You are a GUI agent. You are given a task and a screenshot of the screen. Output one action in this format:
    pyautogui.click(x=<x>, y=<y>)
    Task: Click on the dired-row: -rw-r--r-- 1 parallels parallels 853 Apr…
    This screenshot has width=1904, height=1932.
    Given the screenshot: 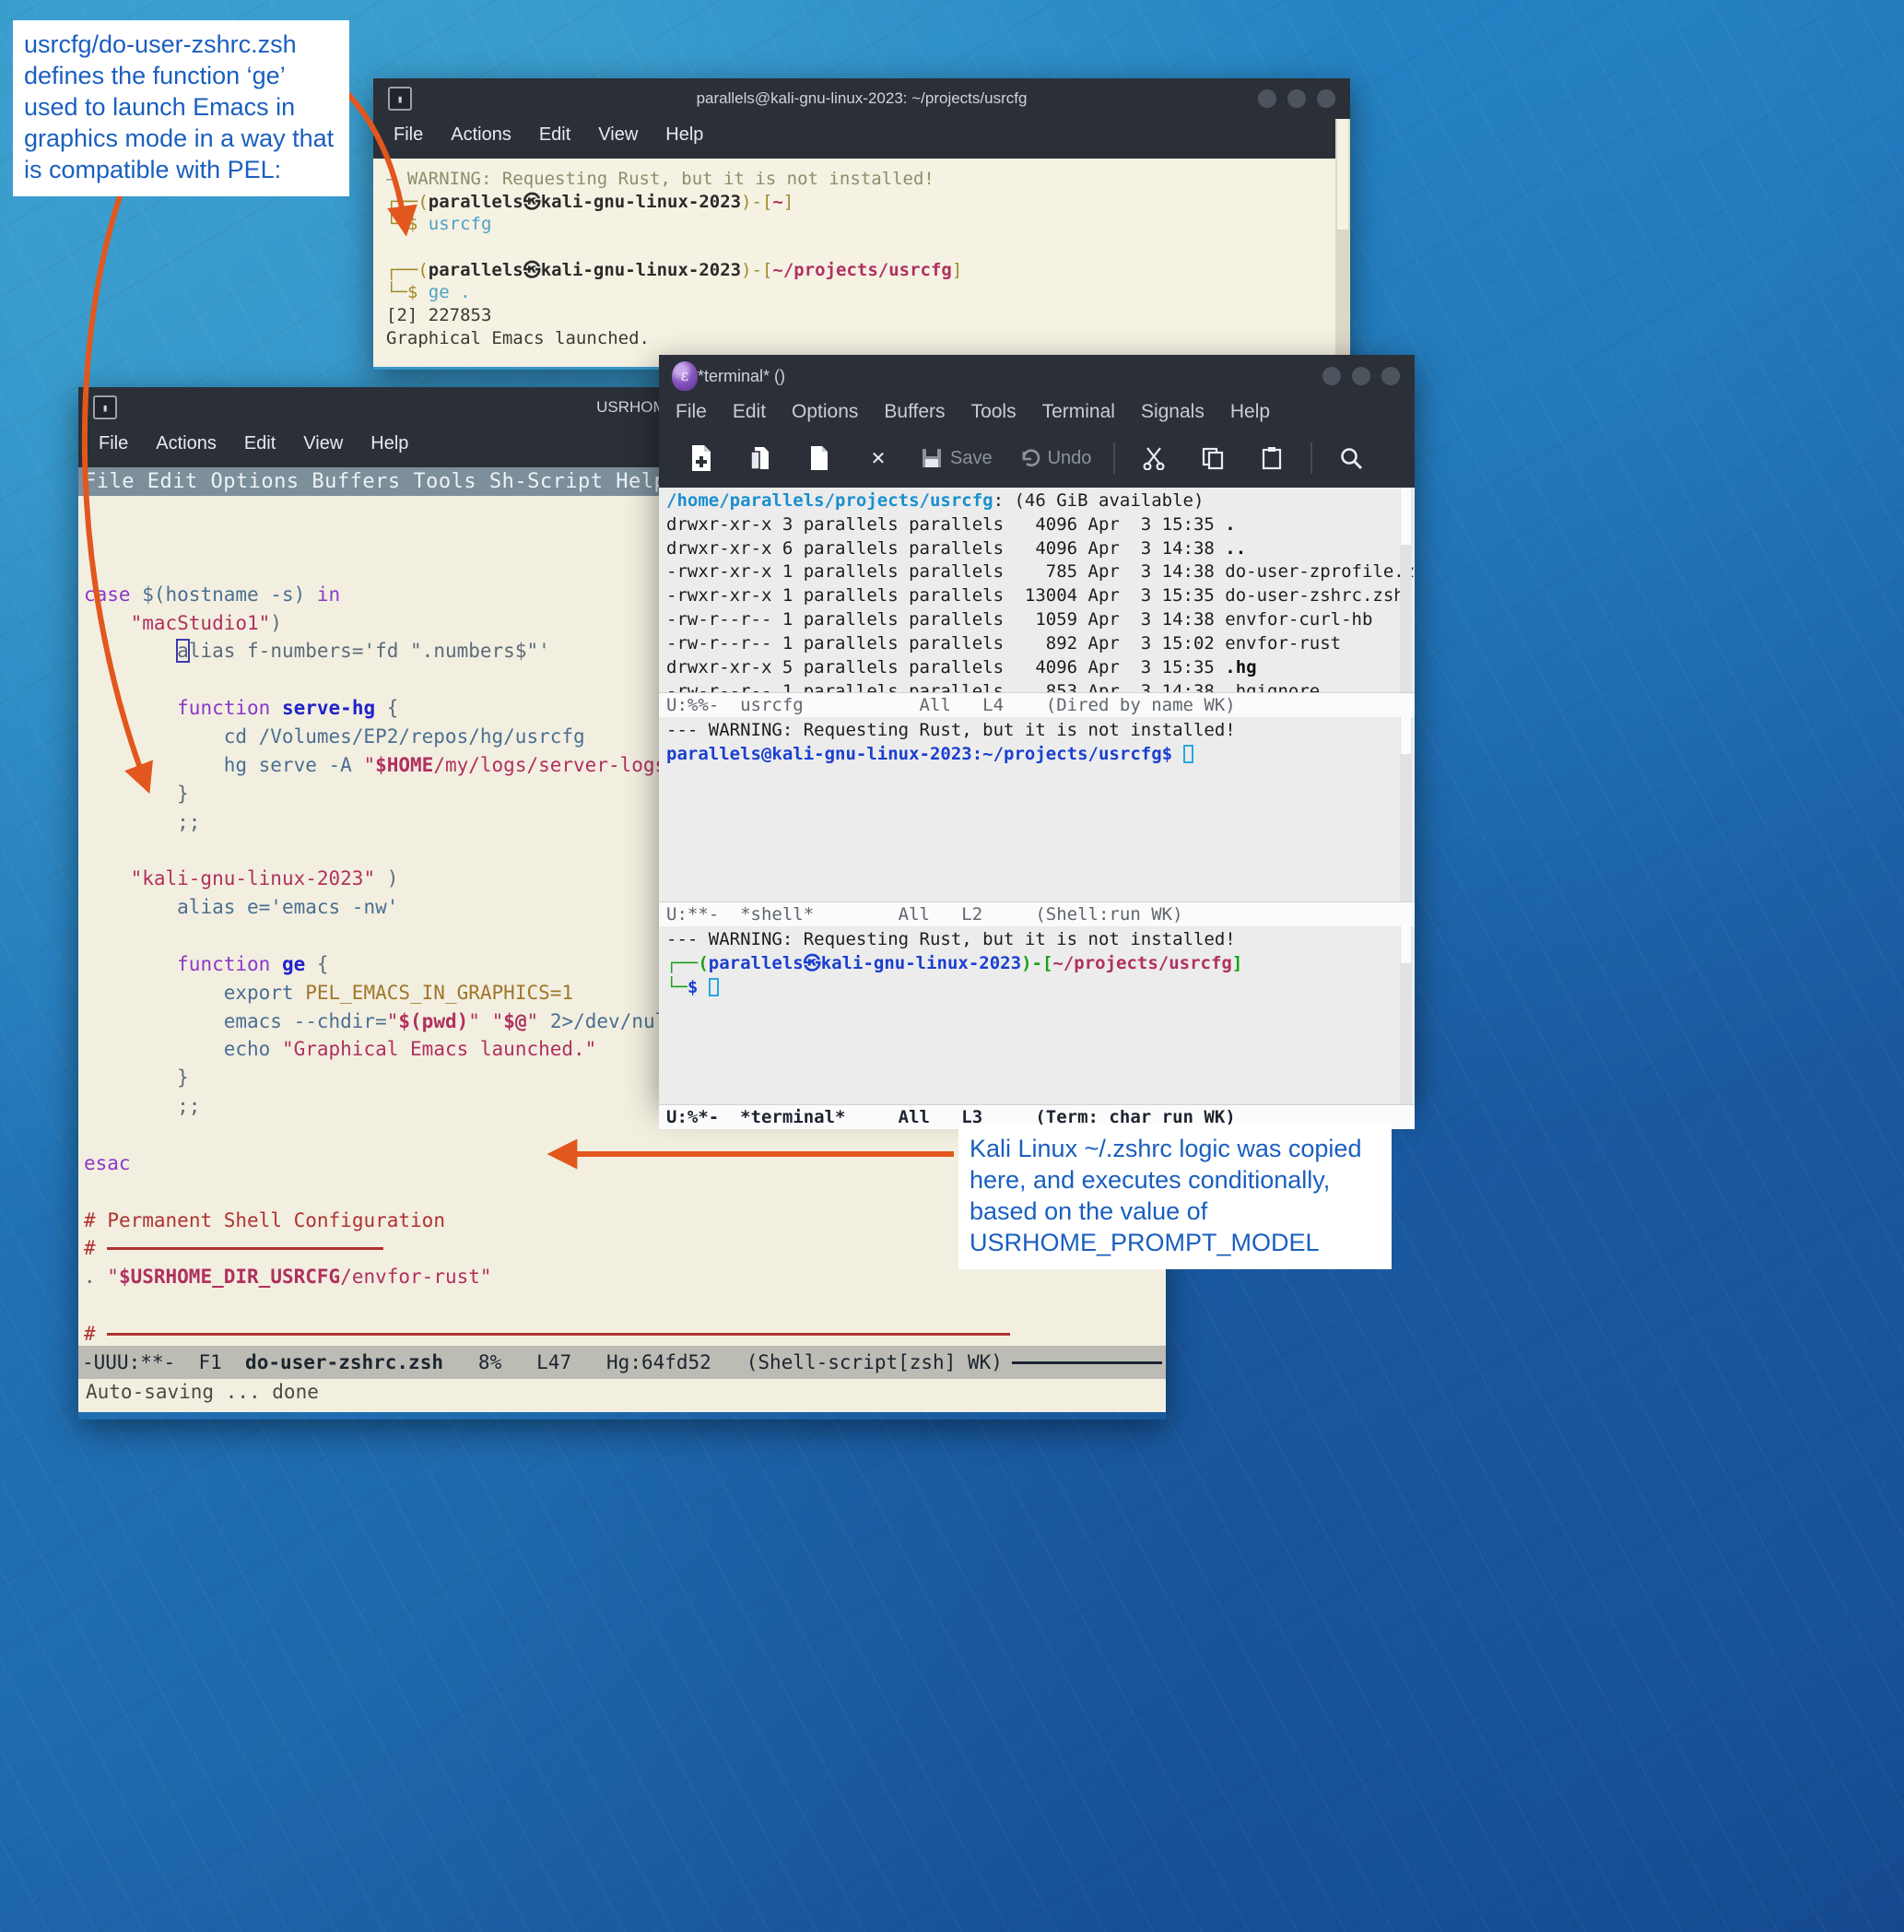 What is the action you would take?
    pyautogui.click(x=1040, y=686)
    